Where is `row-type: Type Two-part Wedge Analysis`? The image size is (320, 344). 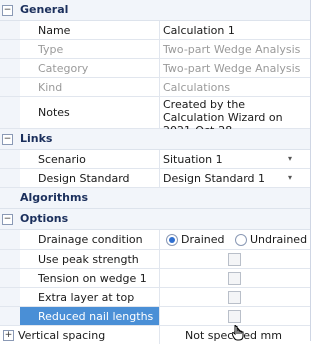 row-type: Type Two-part Wedge Analysis is located at coordinates (155, 49).